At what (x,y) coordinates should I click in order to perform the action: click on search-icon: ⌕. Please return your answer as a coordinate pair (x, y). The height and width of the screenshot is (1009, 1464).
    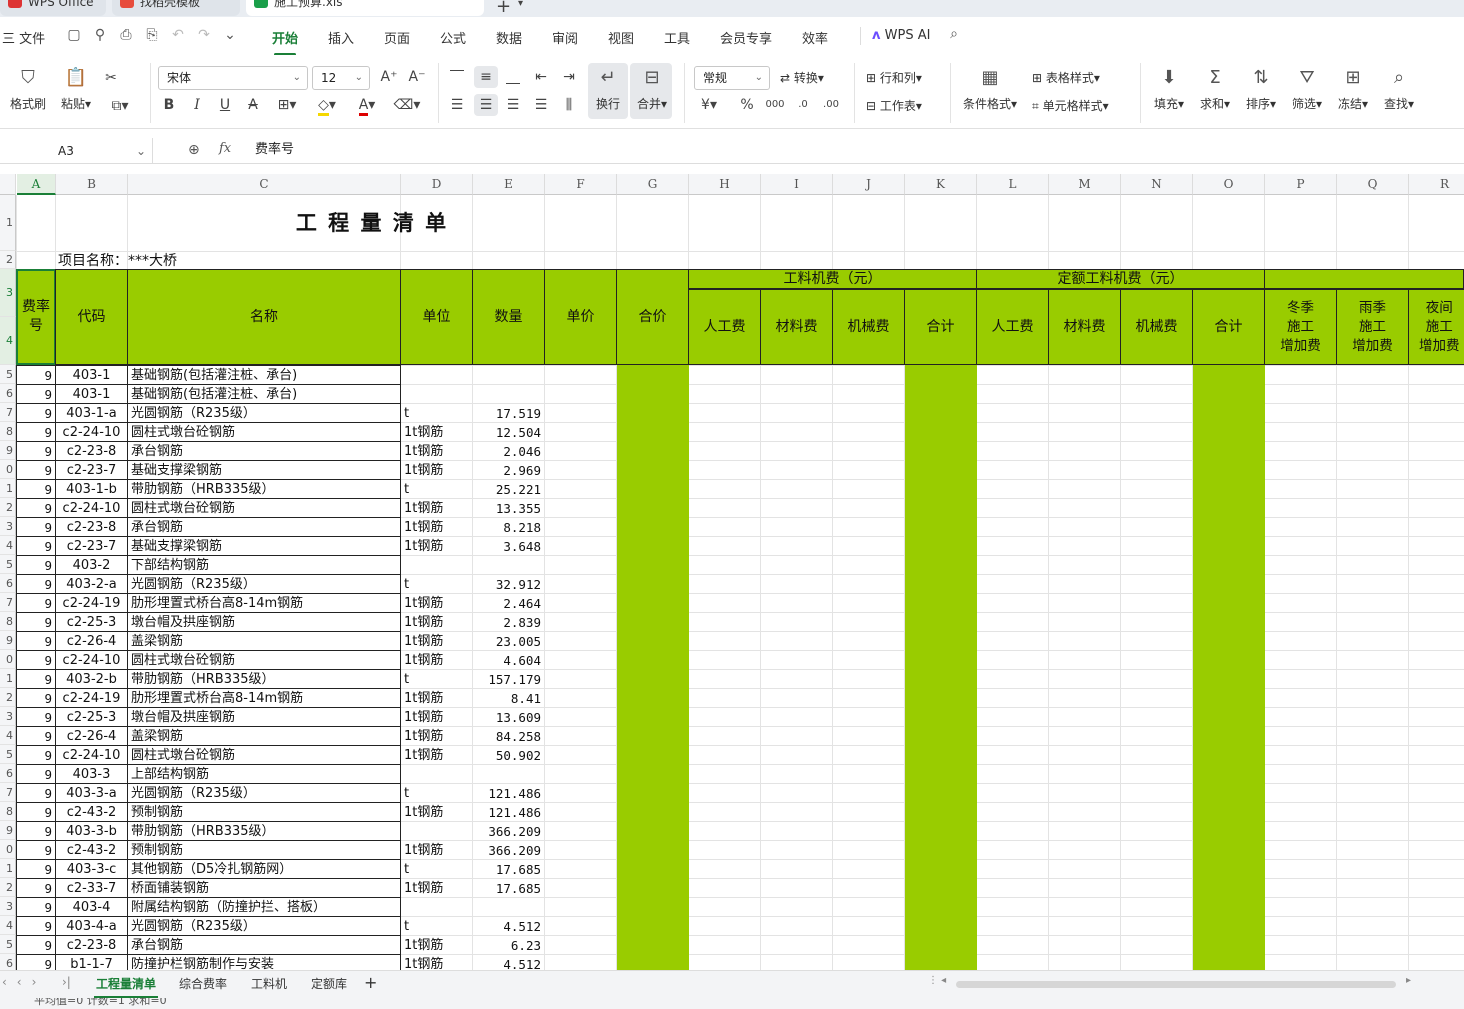
    Looking at the image, I should click on (954, 34).